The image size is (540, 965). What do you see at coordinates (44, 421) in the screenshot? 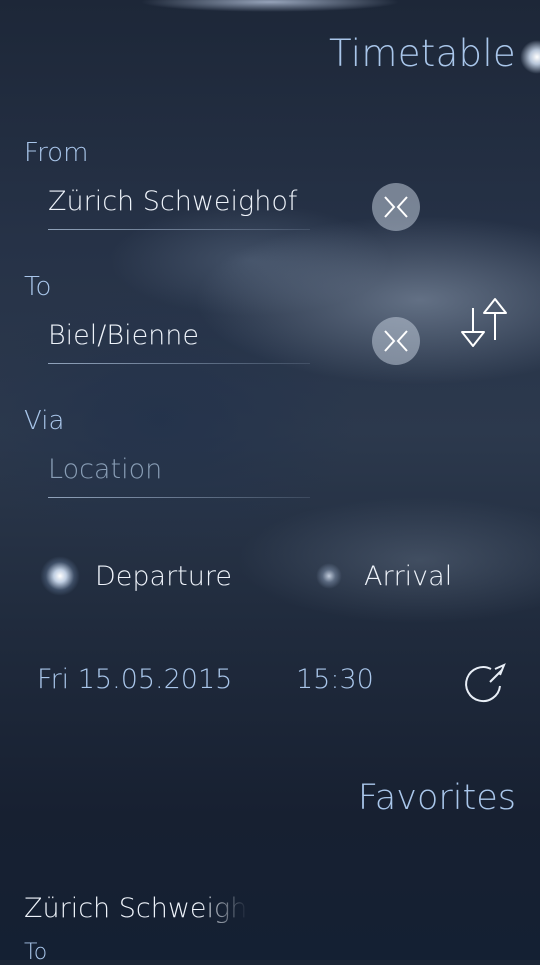
I see `via-label: Via` at bounding box center [44, 421].